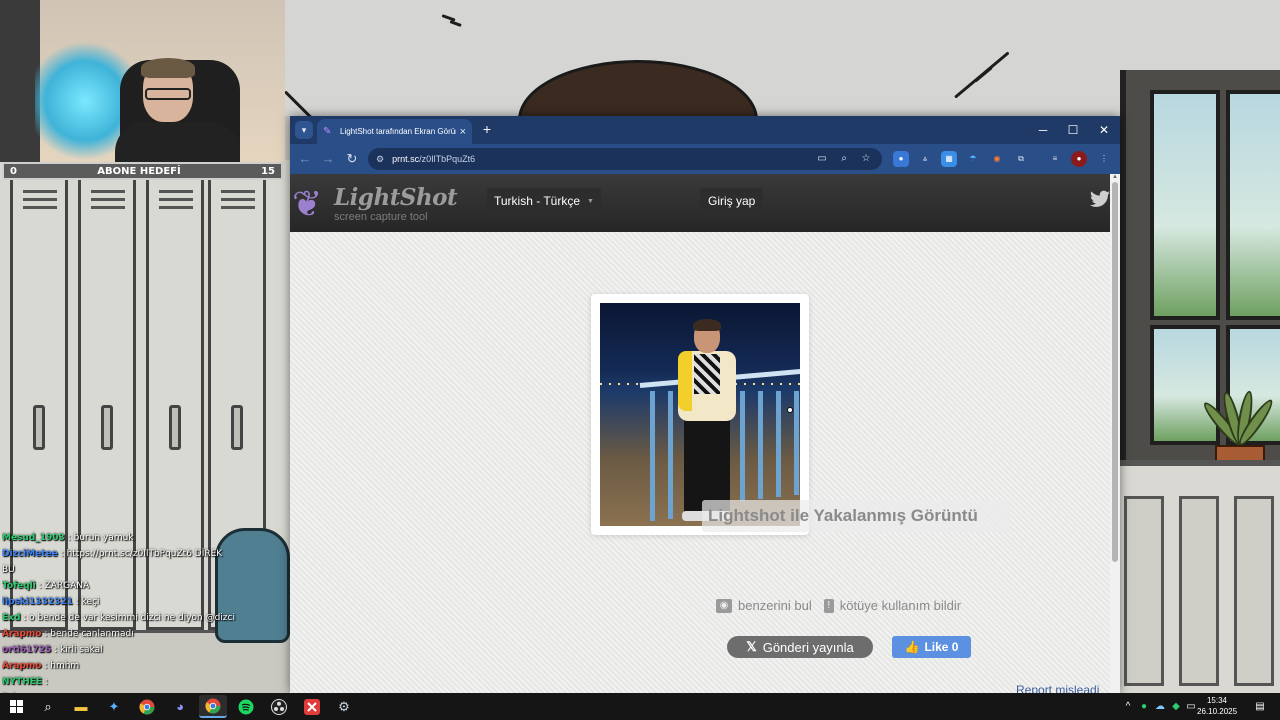  What do you see at coordinates (305, 159) in the screenshot?
I see `back-button: ←` at bounding box center [305, 159].